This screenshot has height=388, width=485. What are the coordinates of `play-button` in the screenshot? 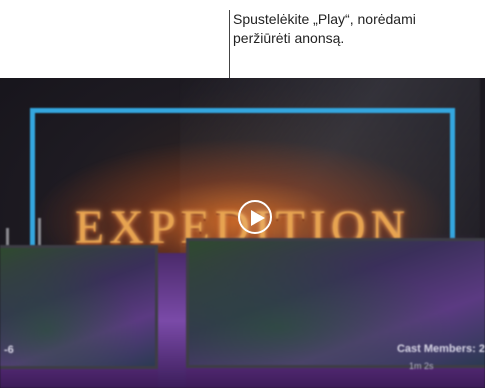 It's located at (255, 217).